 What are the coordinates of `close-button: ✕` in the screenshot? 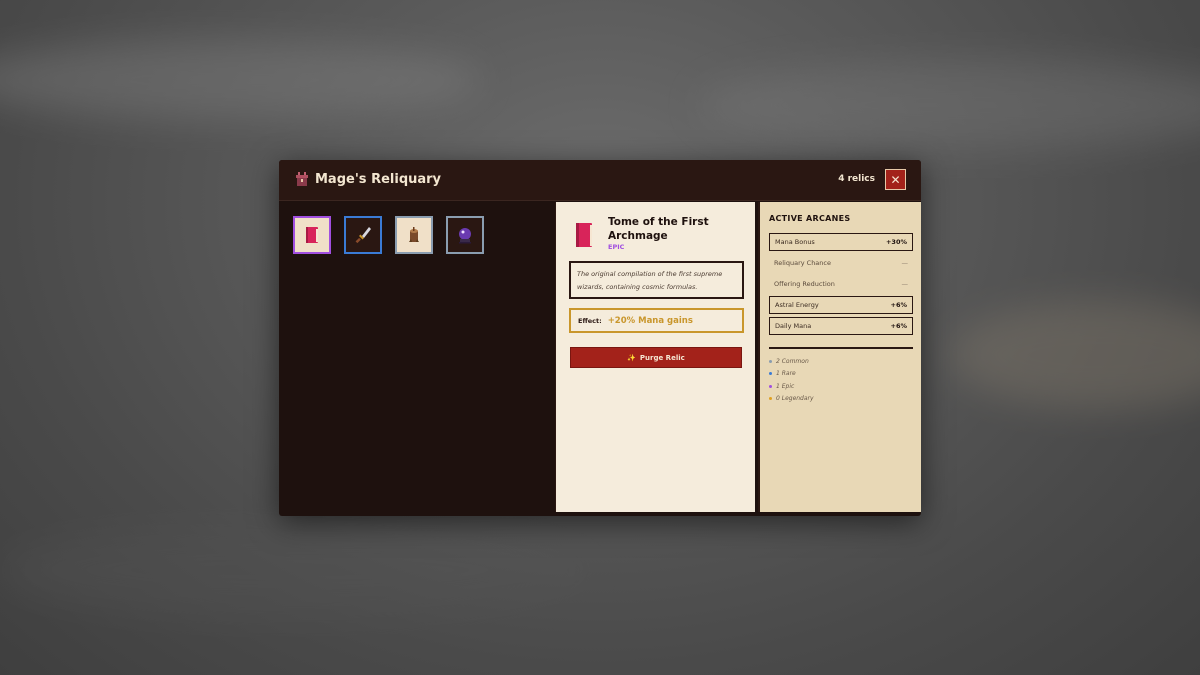 It's located at (895, 179).